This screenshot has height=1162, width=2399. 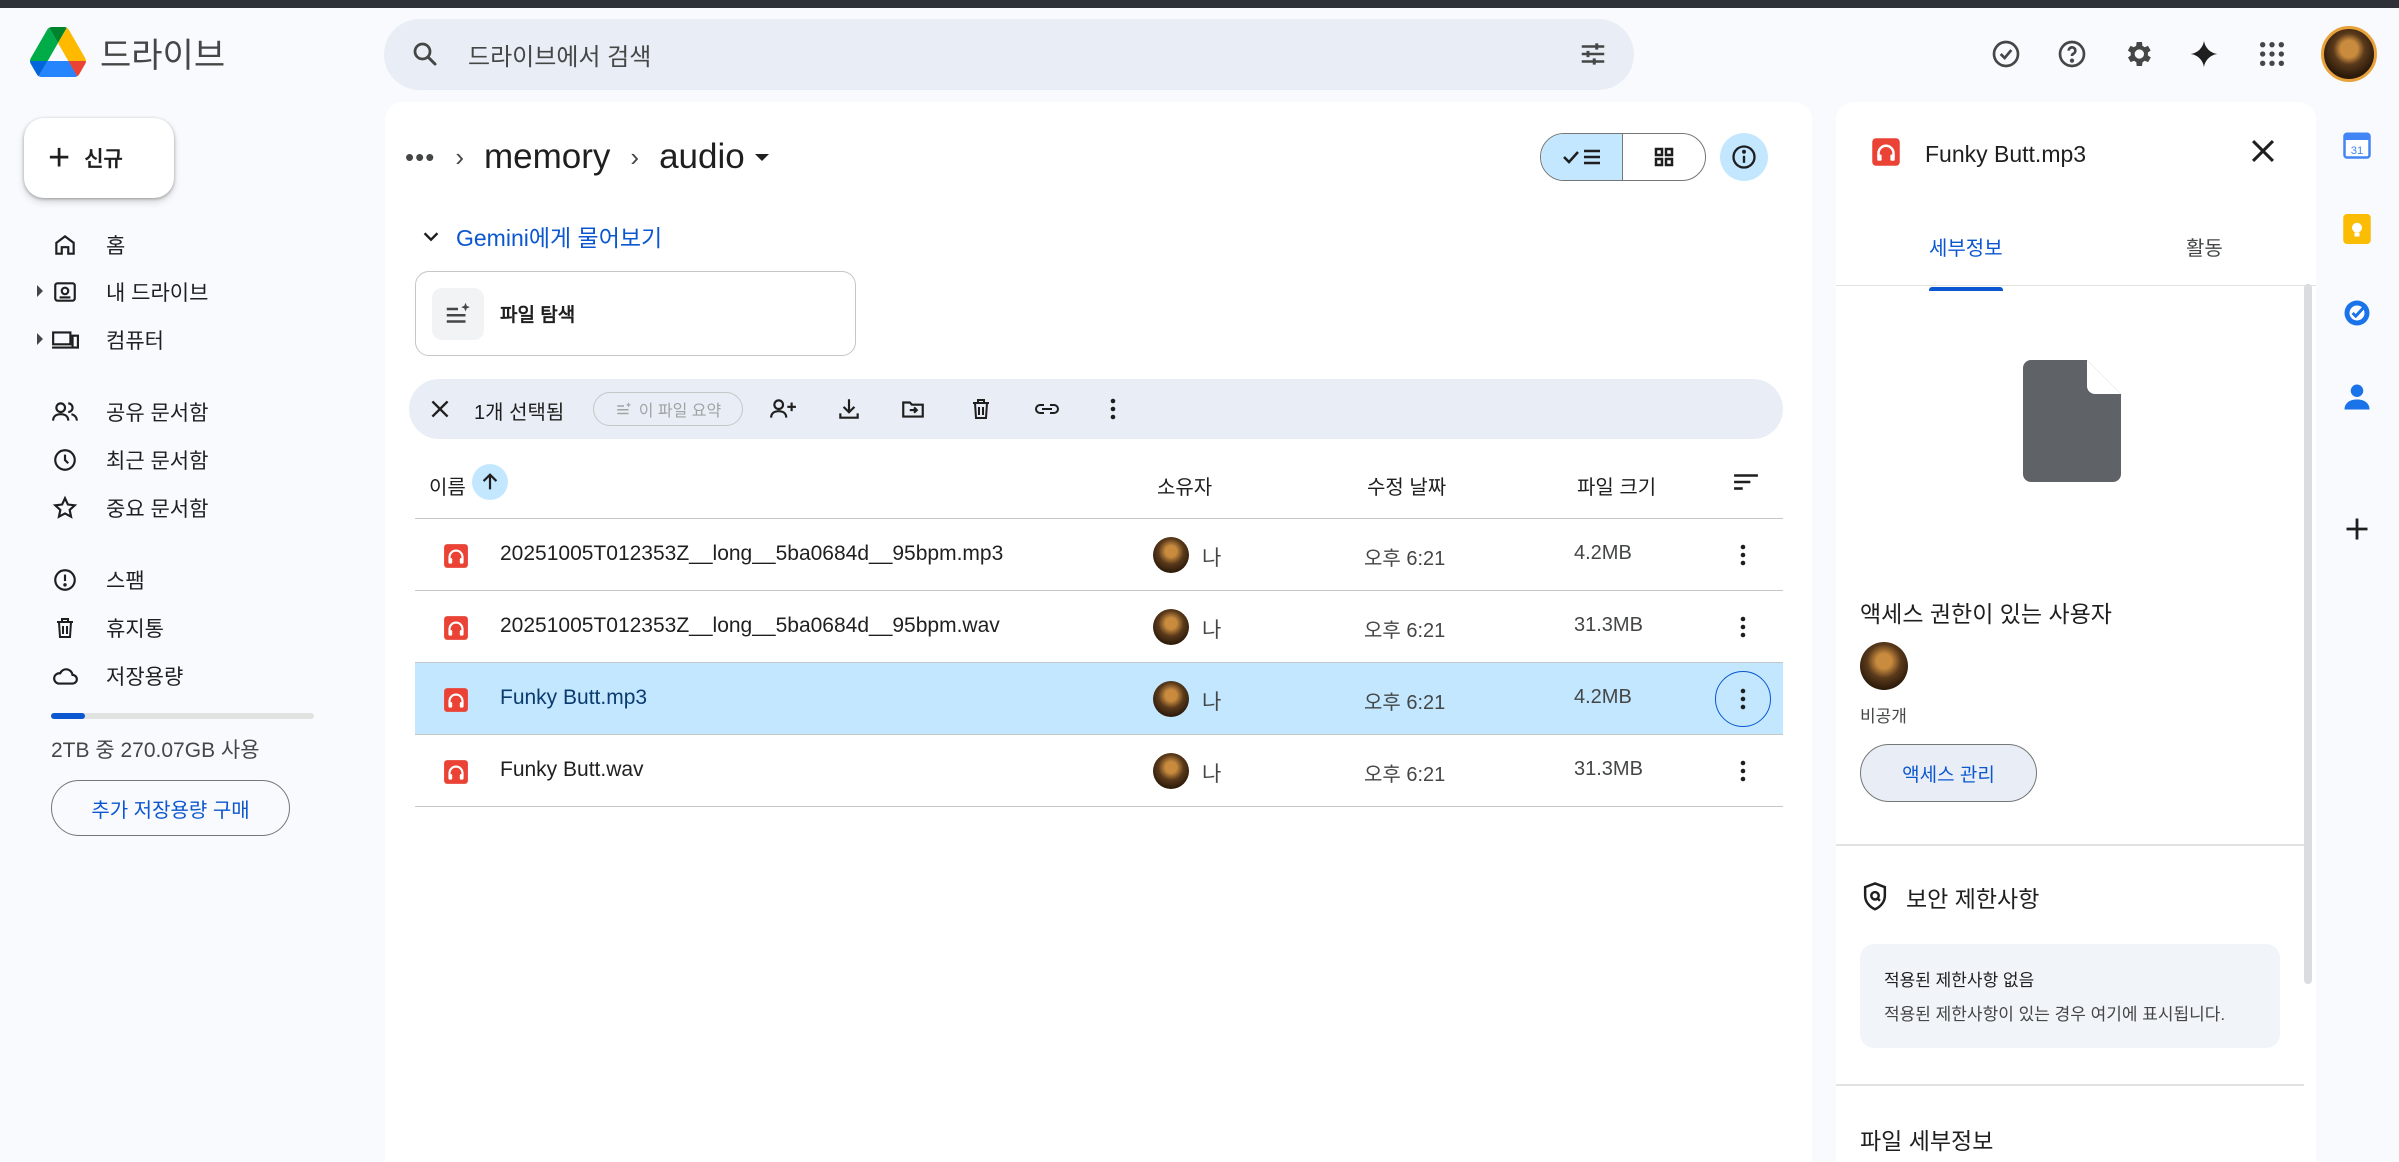 I want to click on settings-gear-icon, so click(x=2138, y=54).